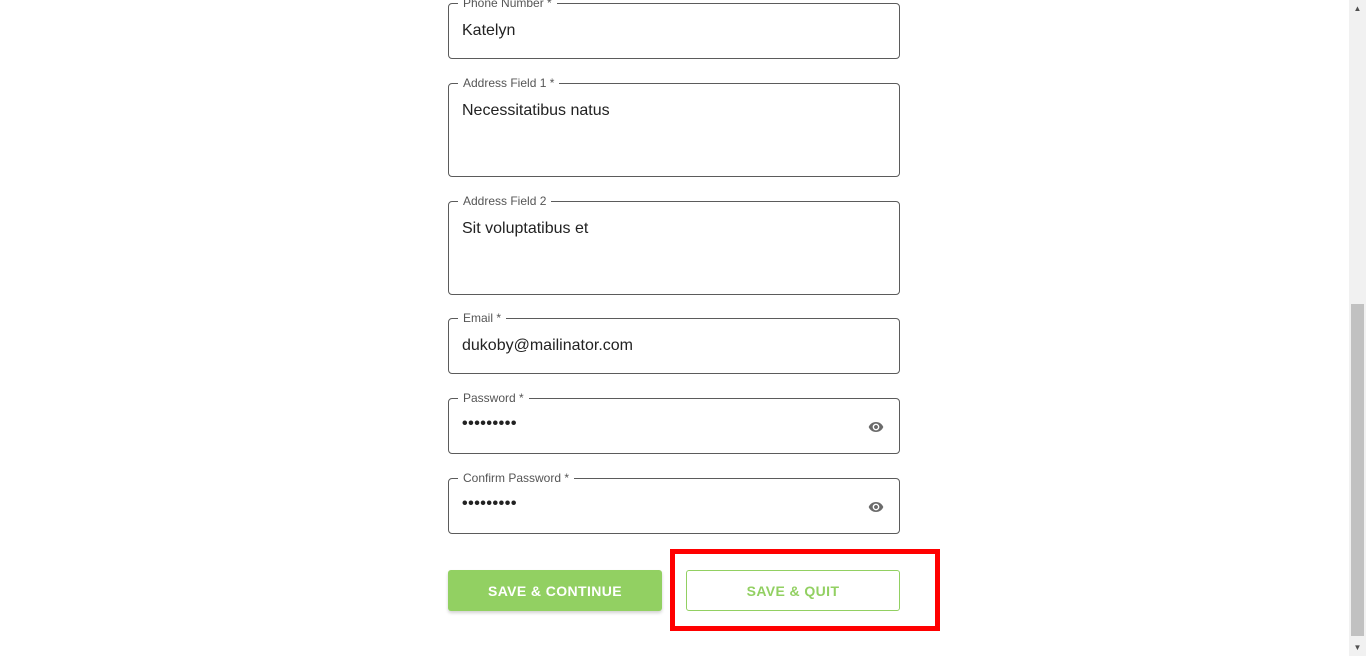 The width and height of the screenshot is (1366, 656). Describe the element at coordinates (1357, 8) in the screenshot. I see `scroll-up-arrow-icon: ▲` at that location.